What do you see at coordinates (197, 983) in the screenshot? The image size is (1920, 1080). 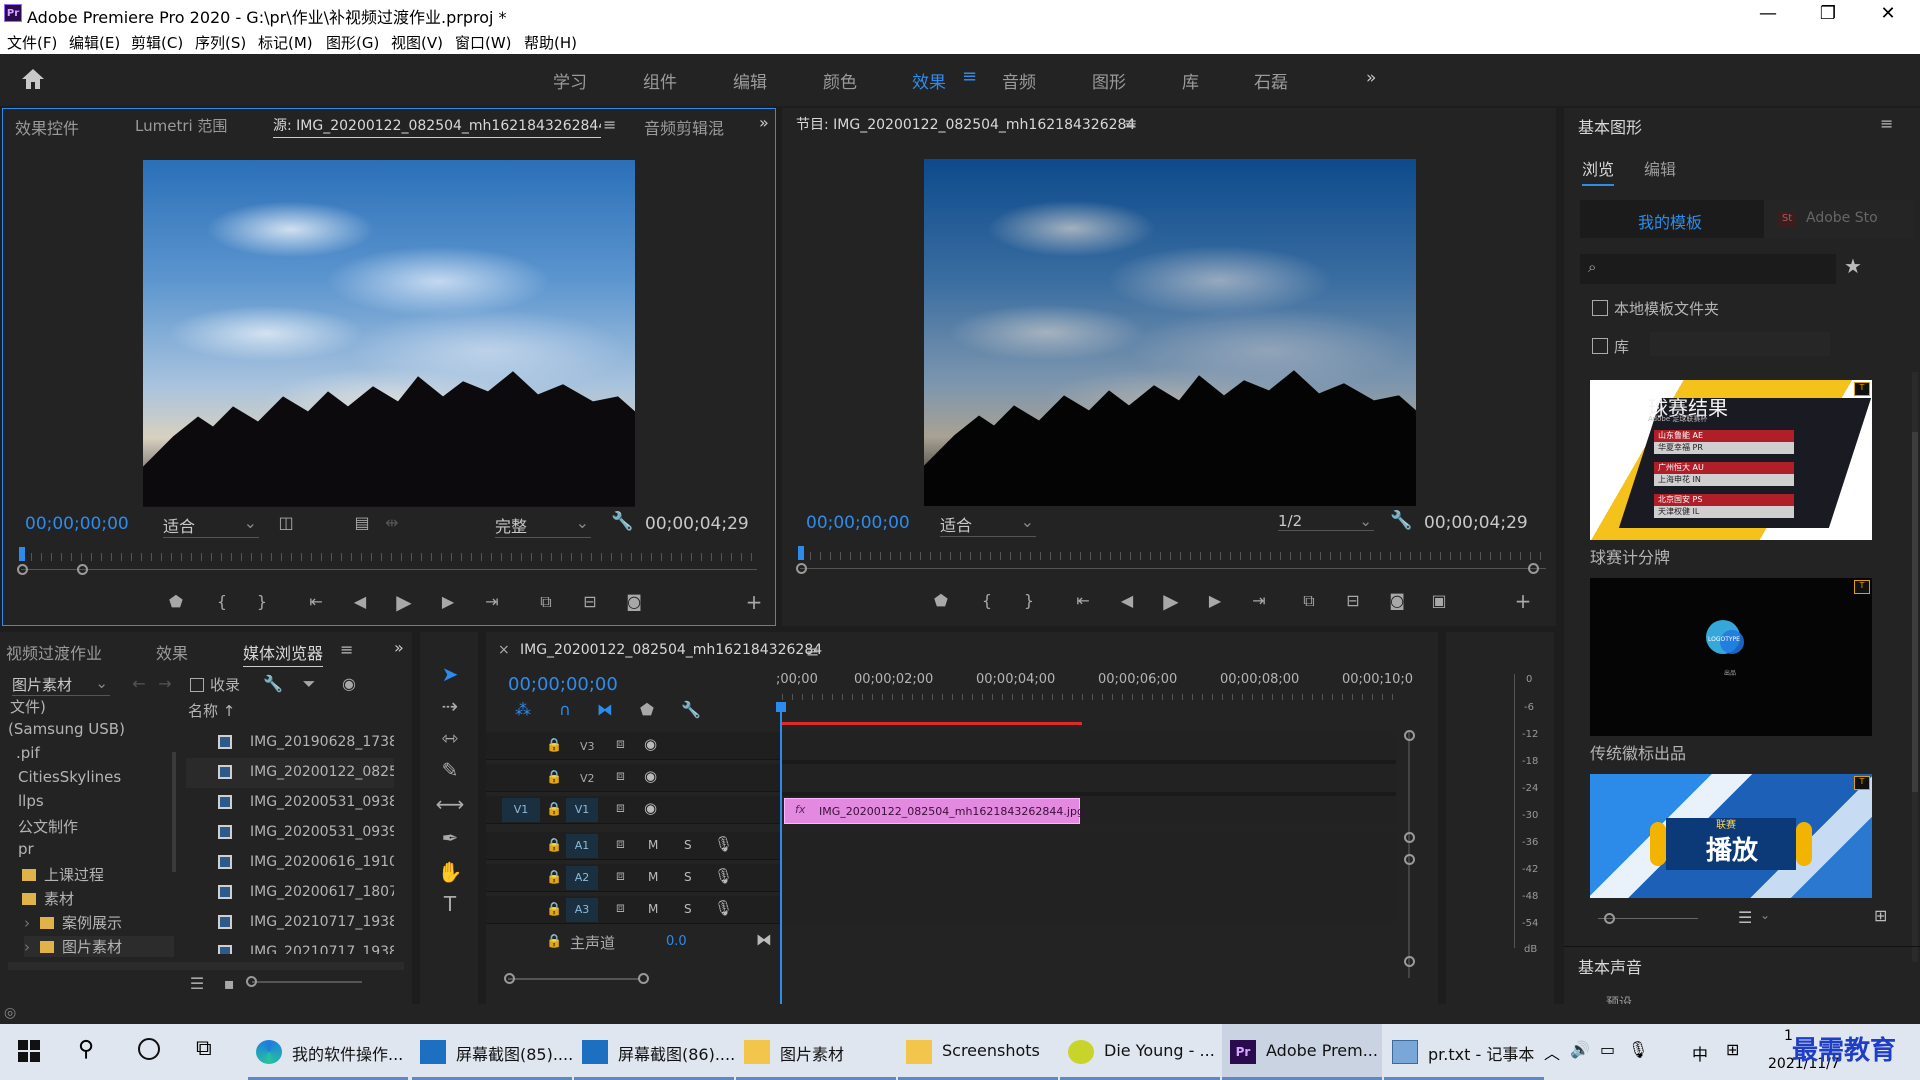 I see `list-view-icon: ☰` at bounding box center [197, 983].